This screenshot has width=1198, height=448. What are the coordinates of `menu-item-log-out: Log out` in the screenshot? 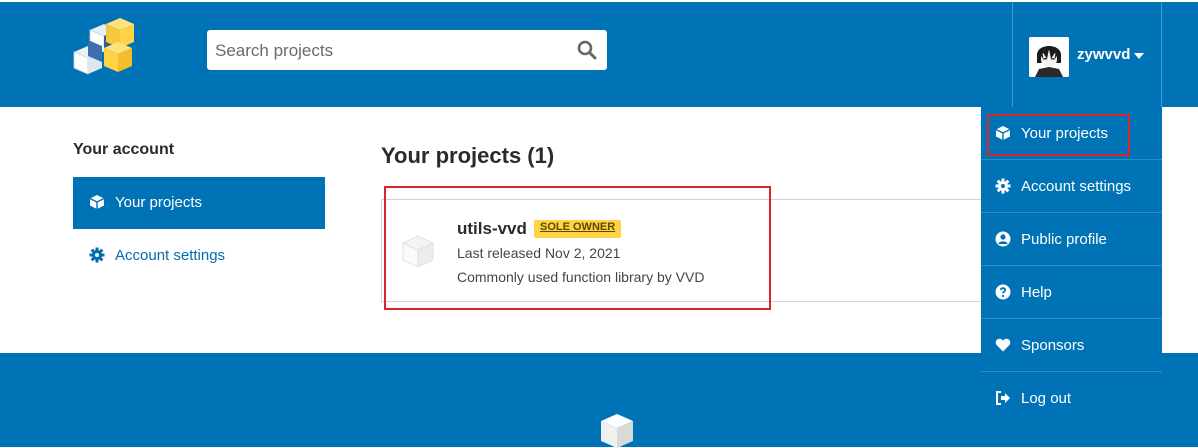 It's located at (1071, 398).